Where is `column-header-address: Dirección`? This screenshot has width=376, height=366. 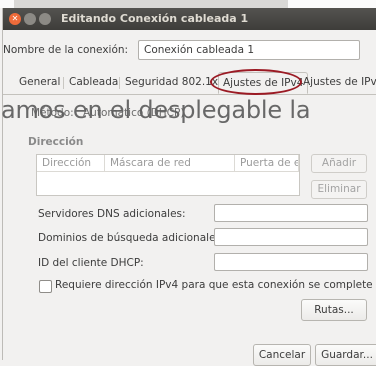 column-header-address: Dirección is located at coordinates (71, 163).